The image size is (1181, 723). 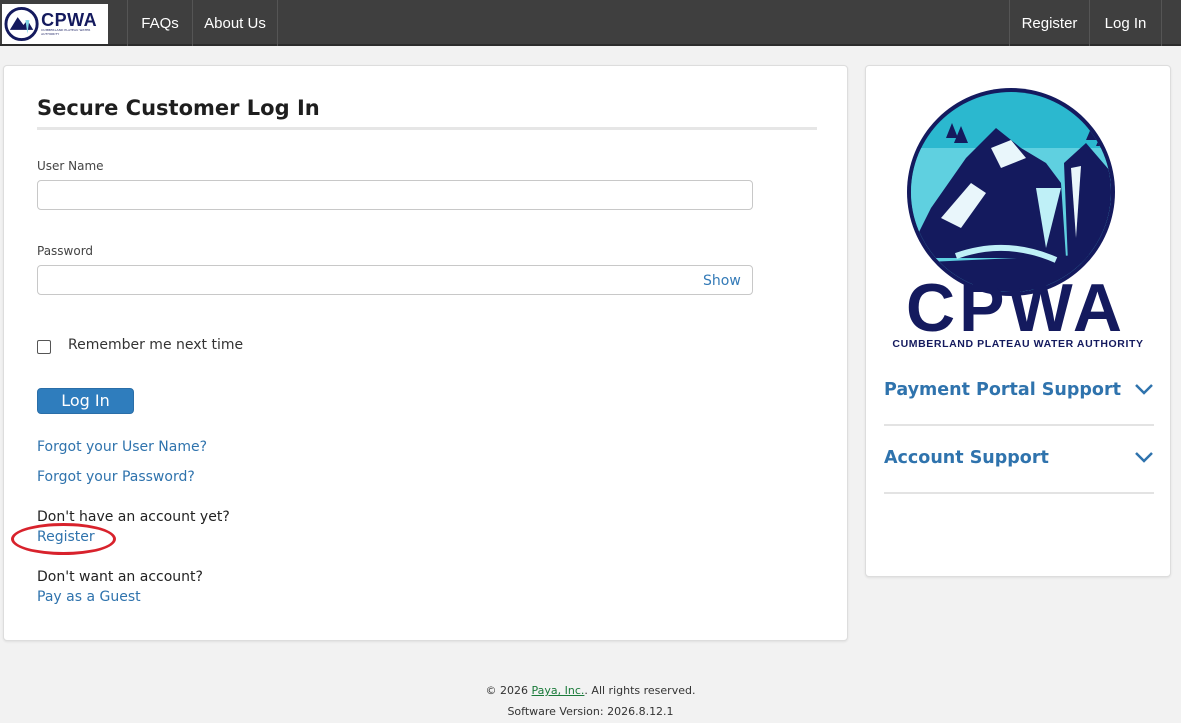 What do you see at coordinates (89, 597) in the screenshot?
I see `pay-as-guest-link: Pay as a Guest` at bounding box center [89, 597].